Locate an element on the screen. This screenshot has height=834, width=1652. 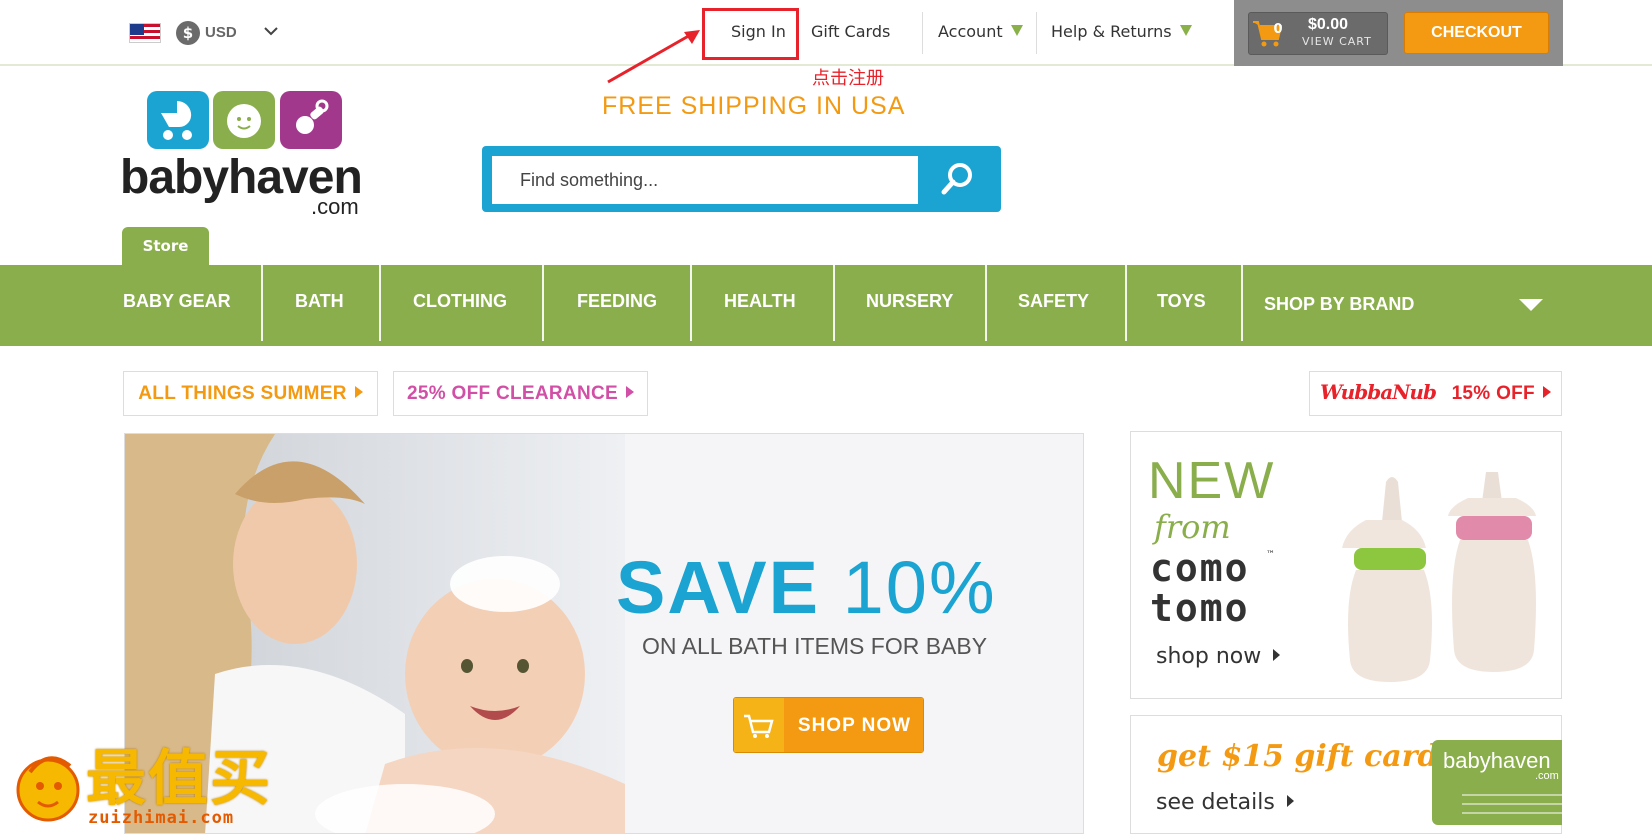
view-cart-label: VIEW CART is located at coordinates (1337, 41).